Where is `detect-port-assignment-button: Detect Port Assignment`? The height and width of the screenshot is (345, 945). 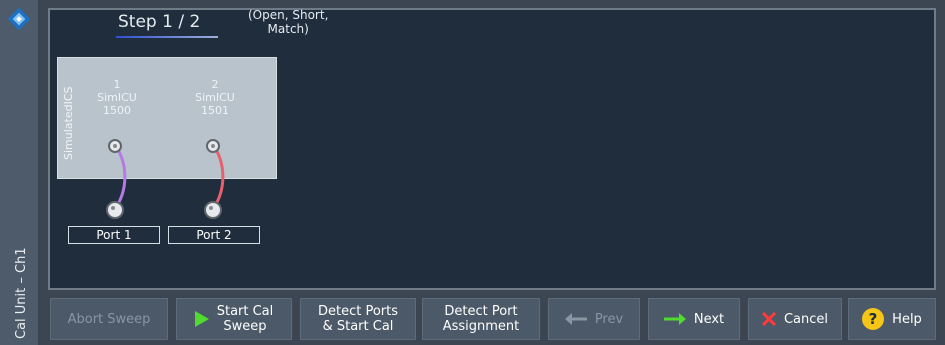
detect-port-assignment-button: Detect Port Assignment is located at coordinates (481, 319).